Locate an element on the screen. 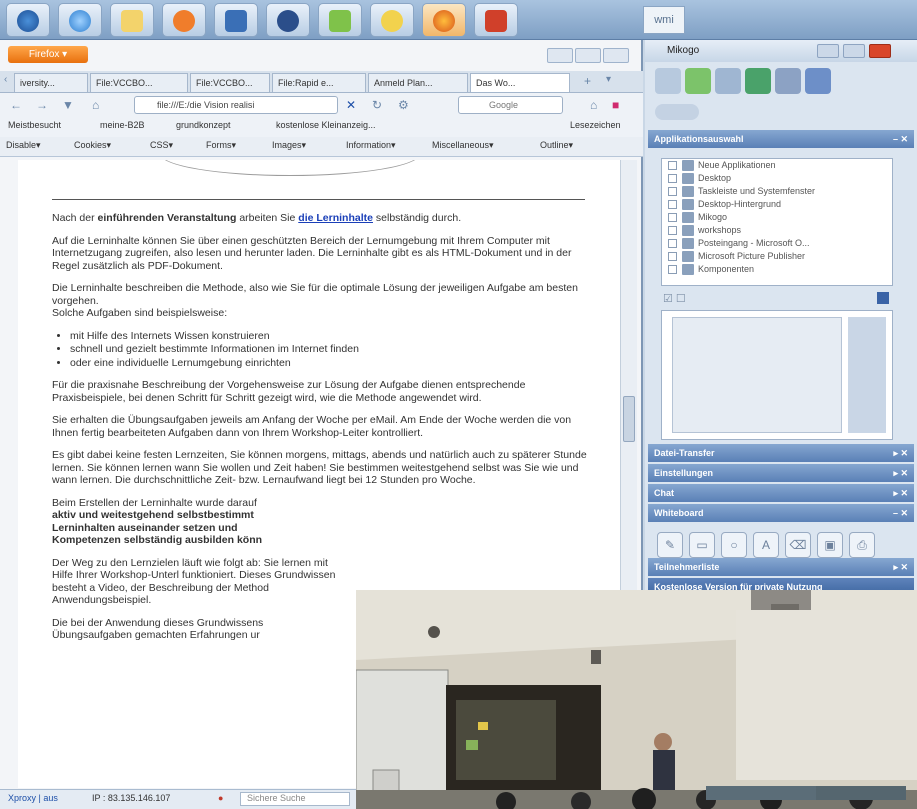 This screenshot has width=917, height=809. image-editor-icon is located at coordinates (340, 20).